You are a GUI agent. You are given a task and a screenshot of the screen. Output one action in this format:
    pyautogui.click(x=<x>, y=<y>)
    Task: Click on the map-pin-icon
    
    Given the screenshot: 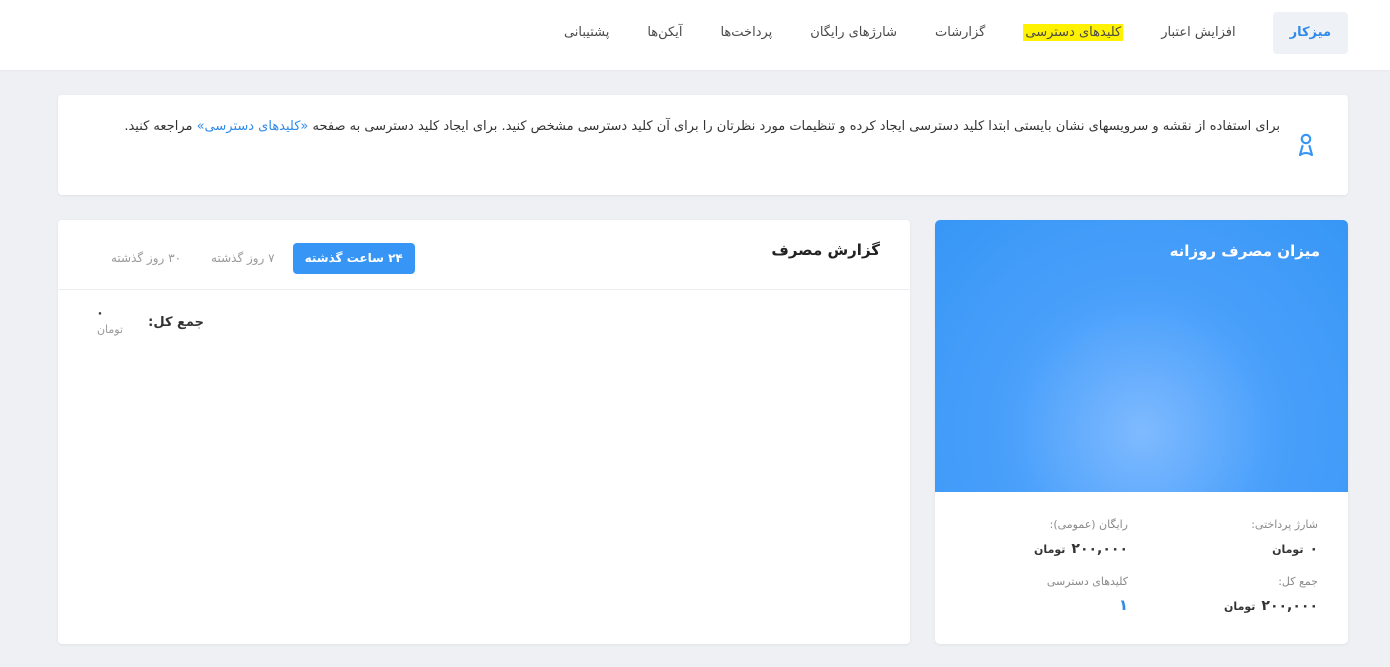 What is the action you would take?
    pyautogui.click(x=1306, y=145)
    